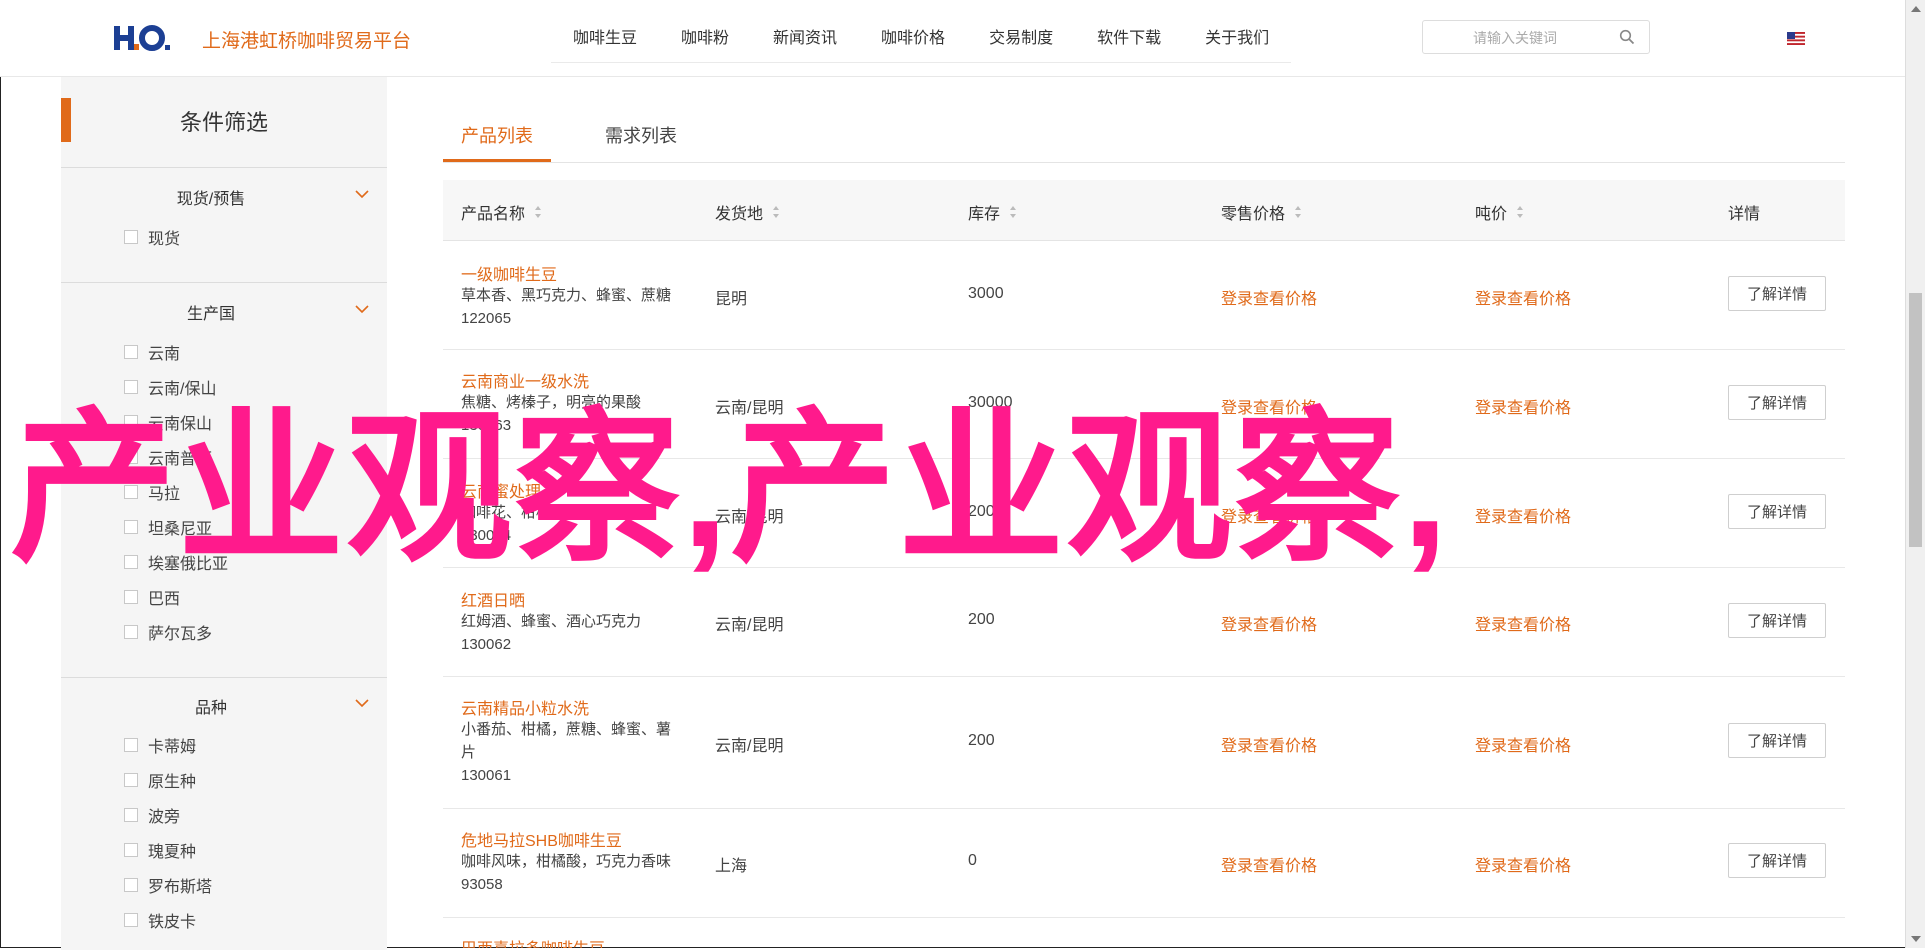  I want to click on filter-option-typica: 铁皮卡, so click(160, 920).